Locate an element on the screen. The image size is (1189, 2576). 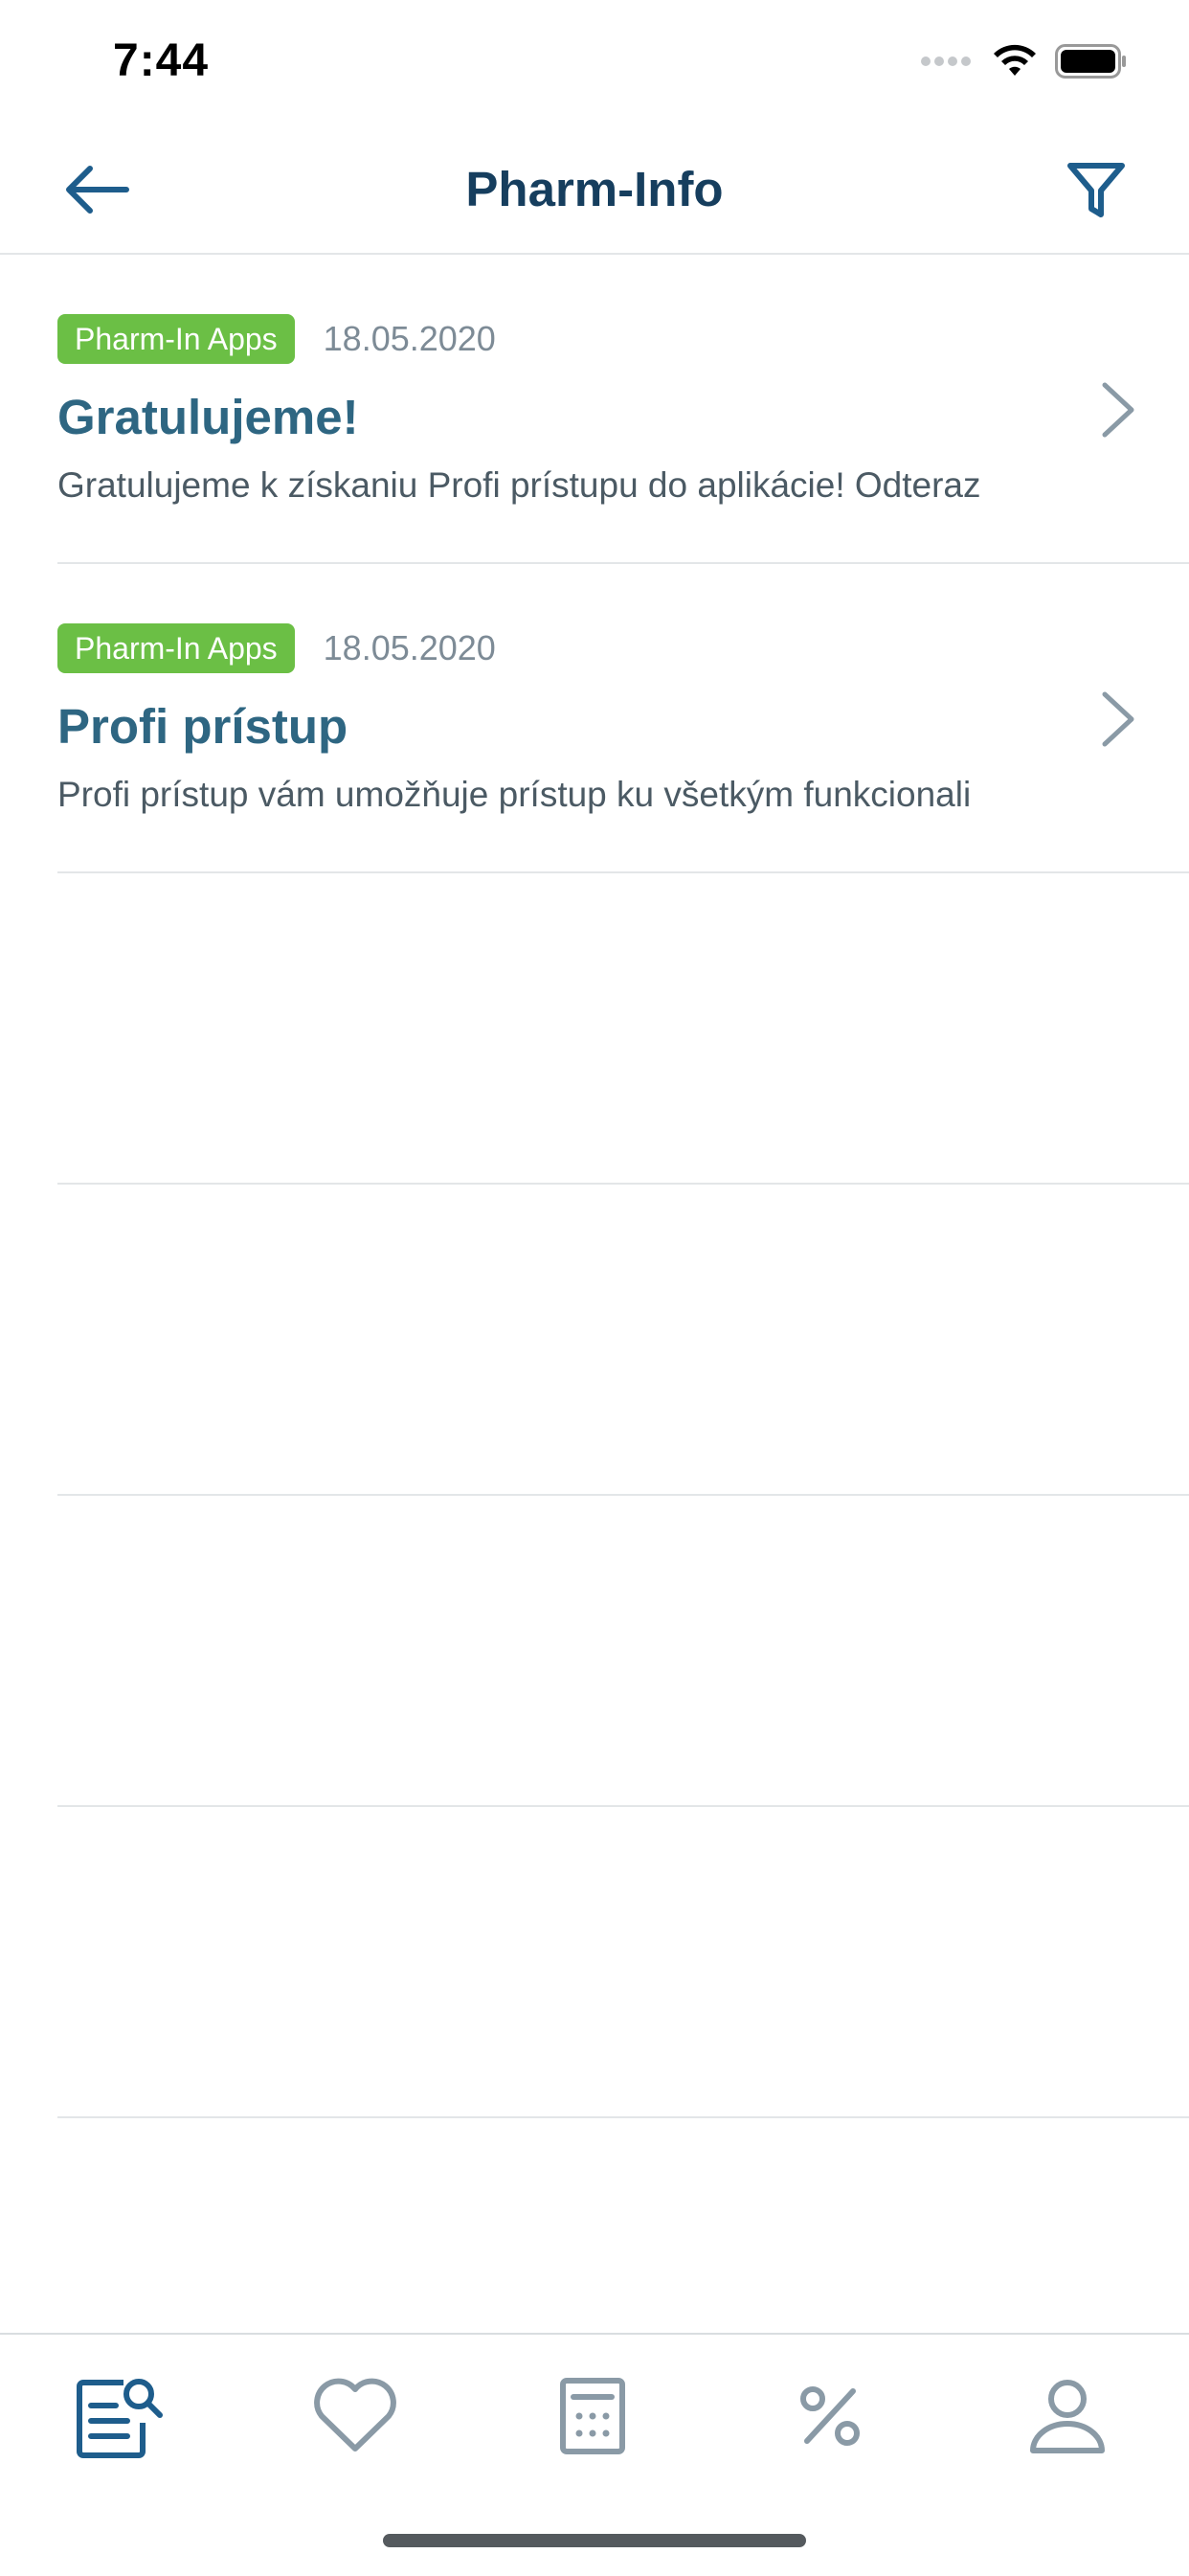
status-bar: 7:44 is located at coordinates (594, 63).